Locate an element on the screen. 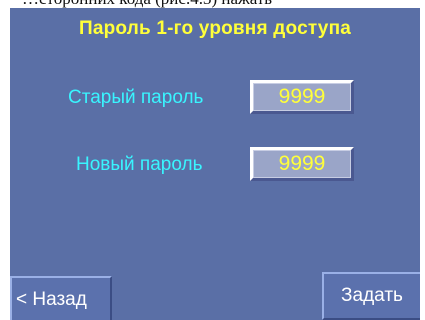 Image resolution: width=425 pixels, height=320 pixels. new-password-field: 9999 is located at coordinates (302, 164).